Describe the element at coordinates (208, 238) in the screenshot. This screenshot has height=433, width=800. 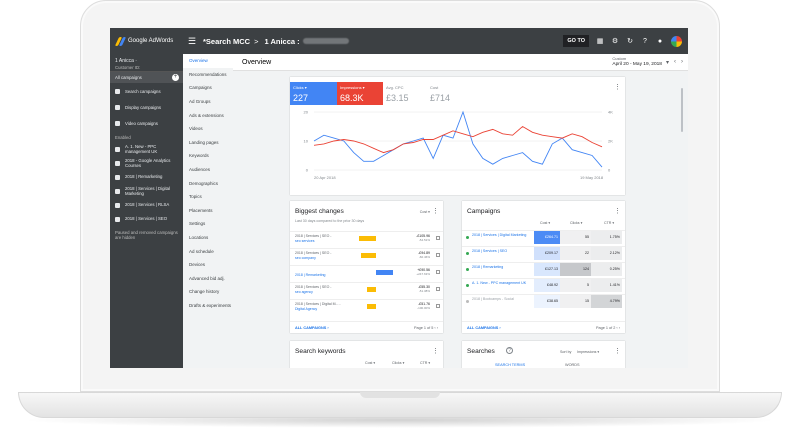
I see `menu-item: Locations` at that location.